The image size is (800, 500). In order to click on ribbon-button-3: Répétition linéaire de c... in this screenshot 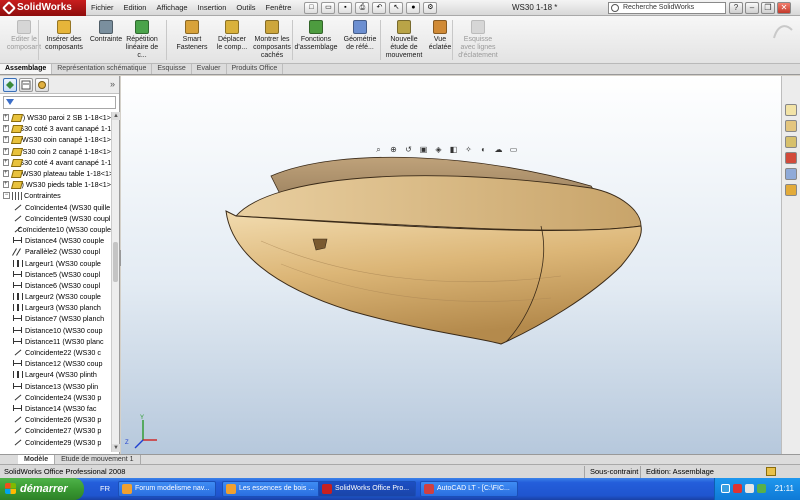, I will do `click(142, 40)`.